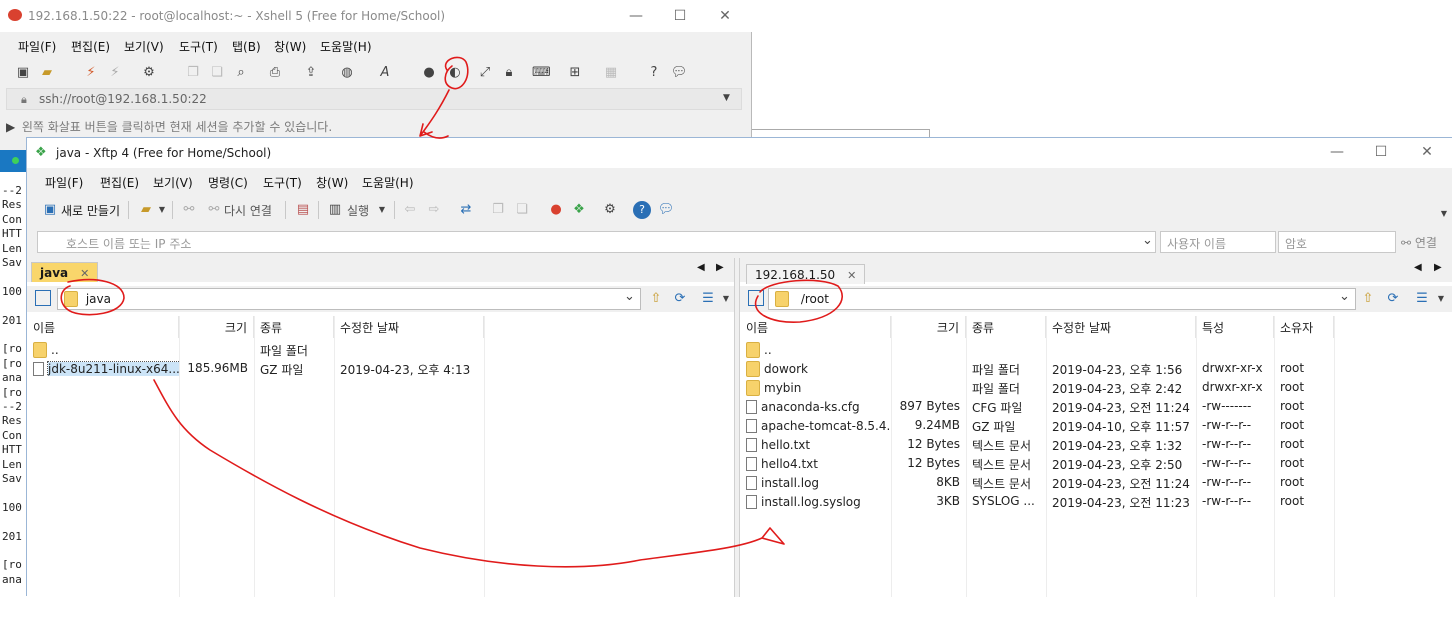 Image resolution: width=1452 pixels, height=632 pixels. What do you see at coordinates (806, 274) in the screenshot?
I see `remote-tab: 192.168.1.50 ✕` at bounding box center [806, 274].